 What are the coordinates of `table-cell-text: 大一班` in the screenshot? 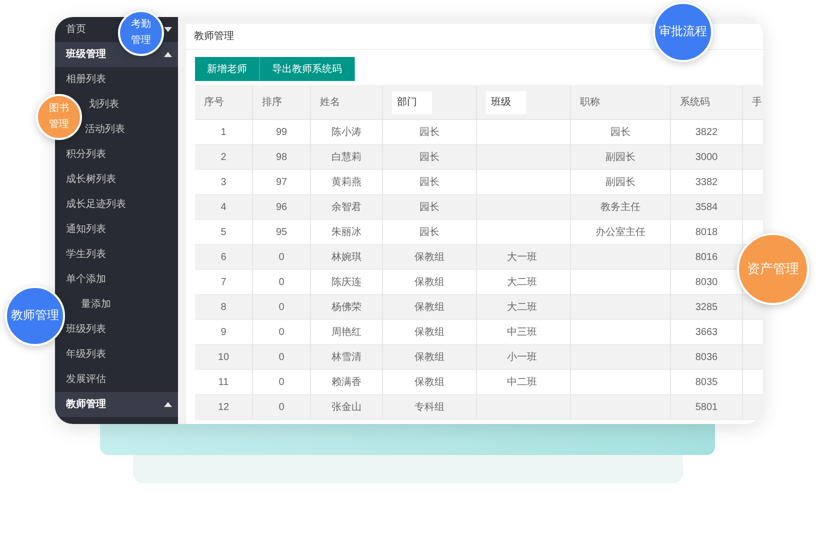 It's located at (522, 257).